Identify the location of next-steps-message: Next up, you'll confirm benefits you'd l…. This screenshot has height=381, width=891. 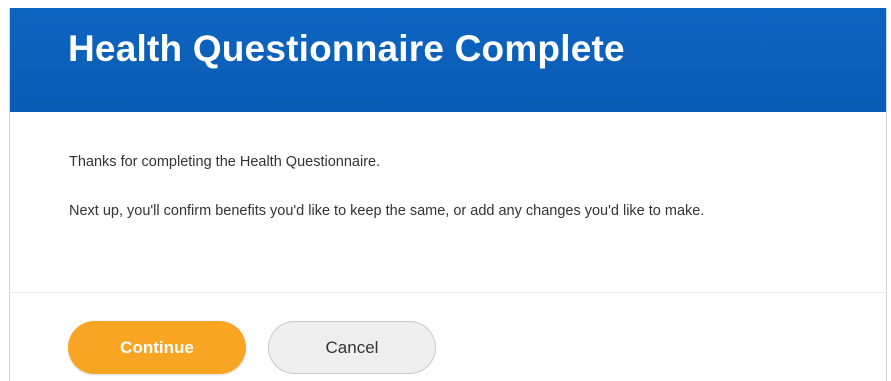
(387, 211).